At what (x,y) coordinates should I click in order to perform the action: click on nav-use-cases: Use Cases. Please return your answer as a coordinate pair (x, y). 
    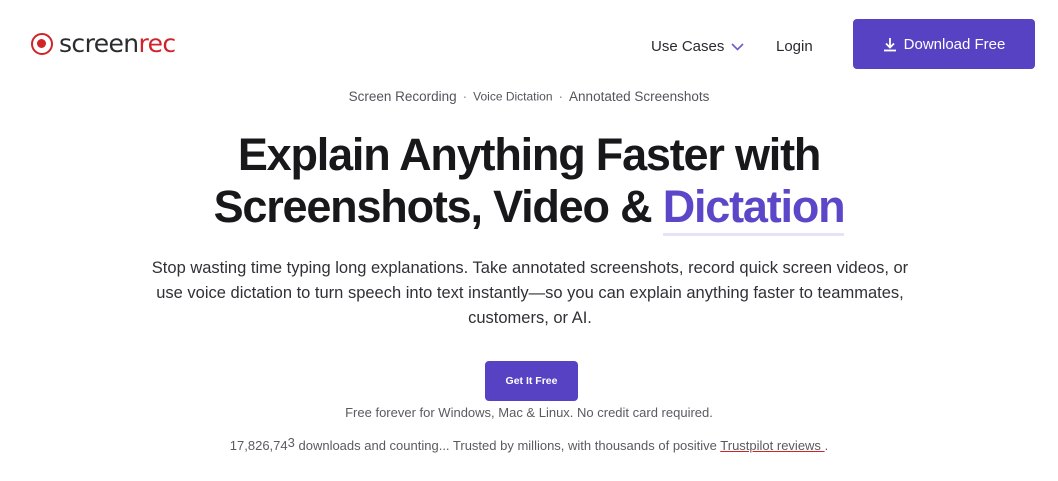
    Looking at the image, I should click on (697, 46).